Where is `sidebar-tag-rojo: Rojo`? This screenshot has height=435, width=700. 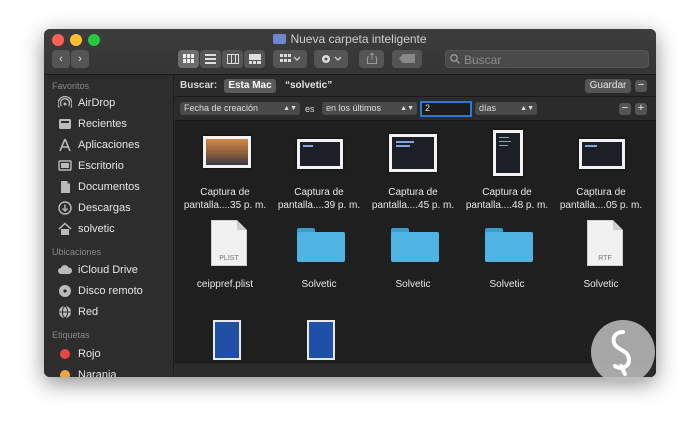 sidebar-tag-rojo: Rojo is located at coordinates (115, 354).